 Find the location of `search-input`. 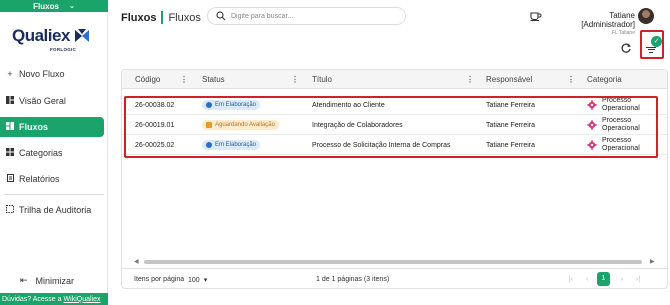

search-input is located at coordinates (311, 16).